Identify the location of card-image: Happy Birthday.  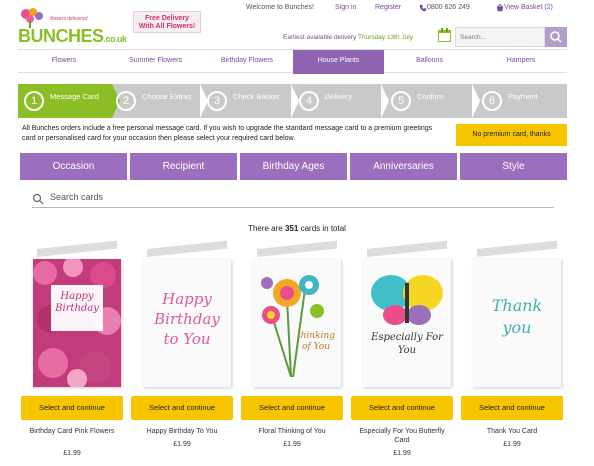
(77, 323).